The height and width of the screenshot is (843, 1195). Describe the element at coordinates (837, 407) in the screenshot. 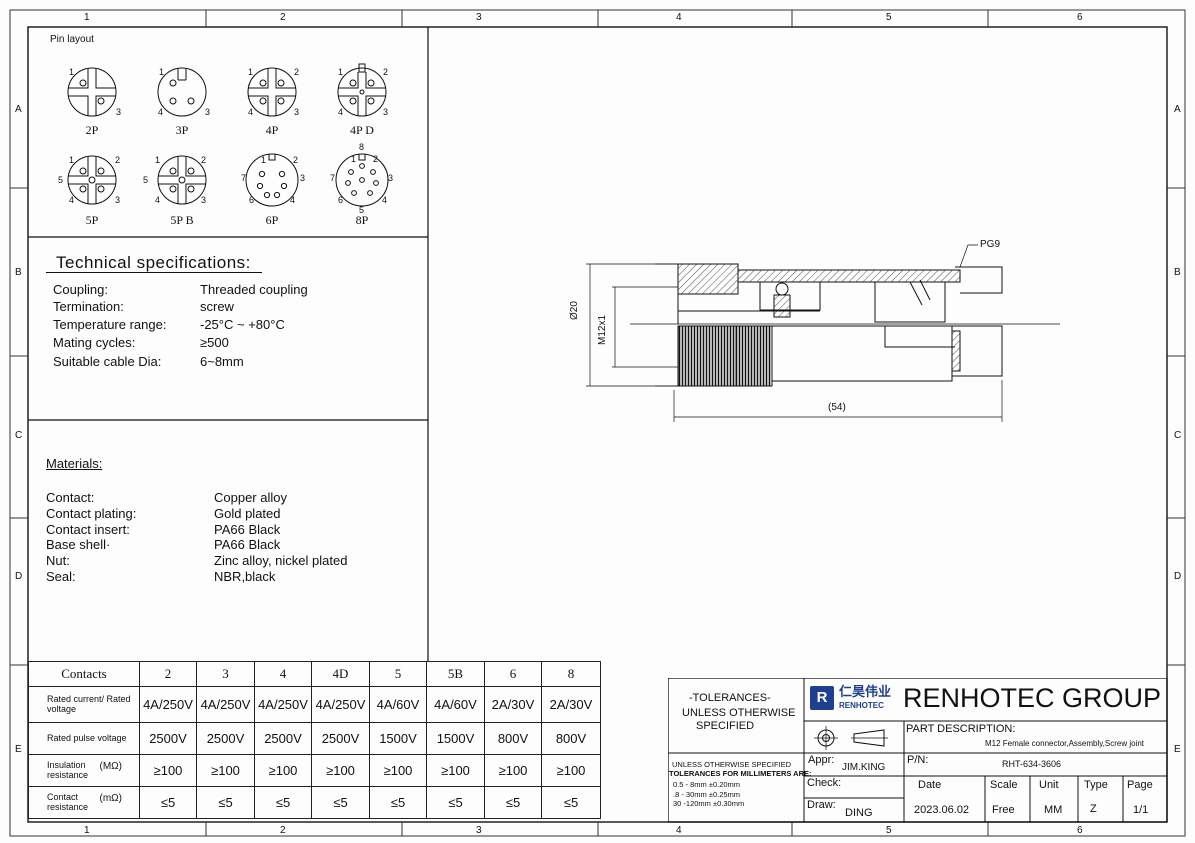

I see `length-label: (54)` at that location.